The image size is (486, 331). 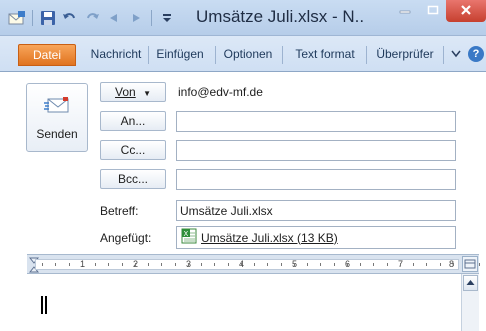 I want to click on scroll-up-button, so click(x=470, y=283).